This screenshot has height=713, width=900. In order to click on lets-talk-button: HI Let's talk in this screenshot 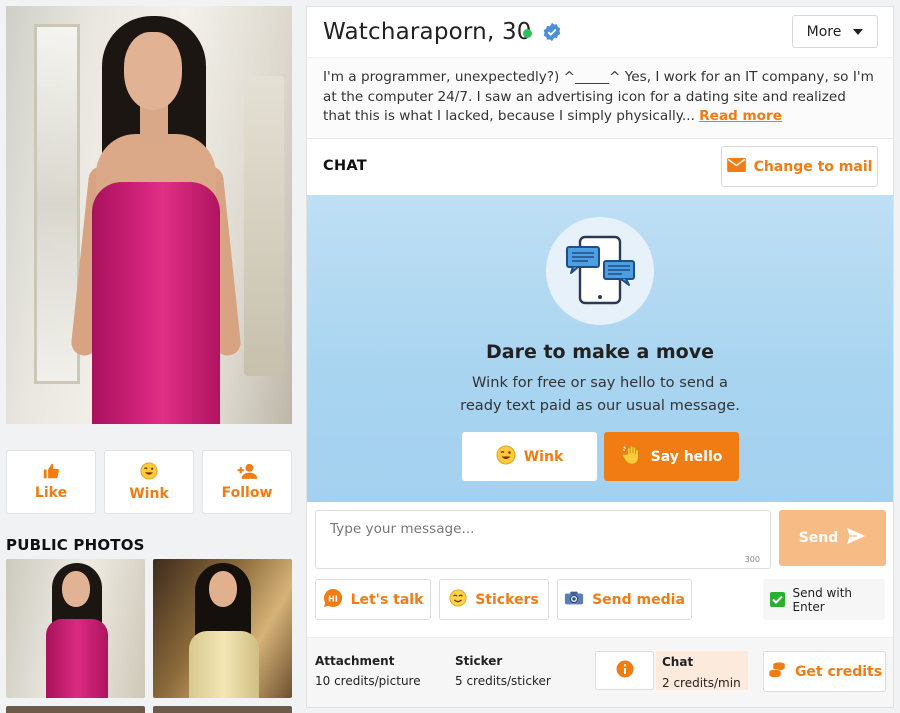, I will do `click(373, 599)`.